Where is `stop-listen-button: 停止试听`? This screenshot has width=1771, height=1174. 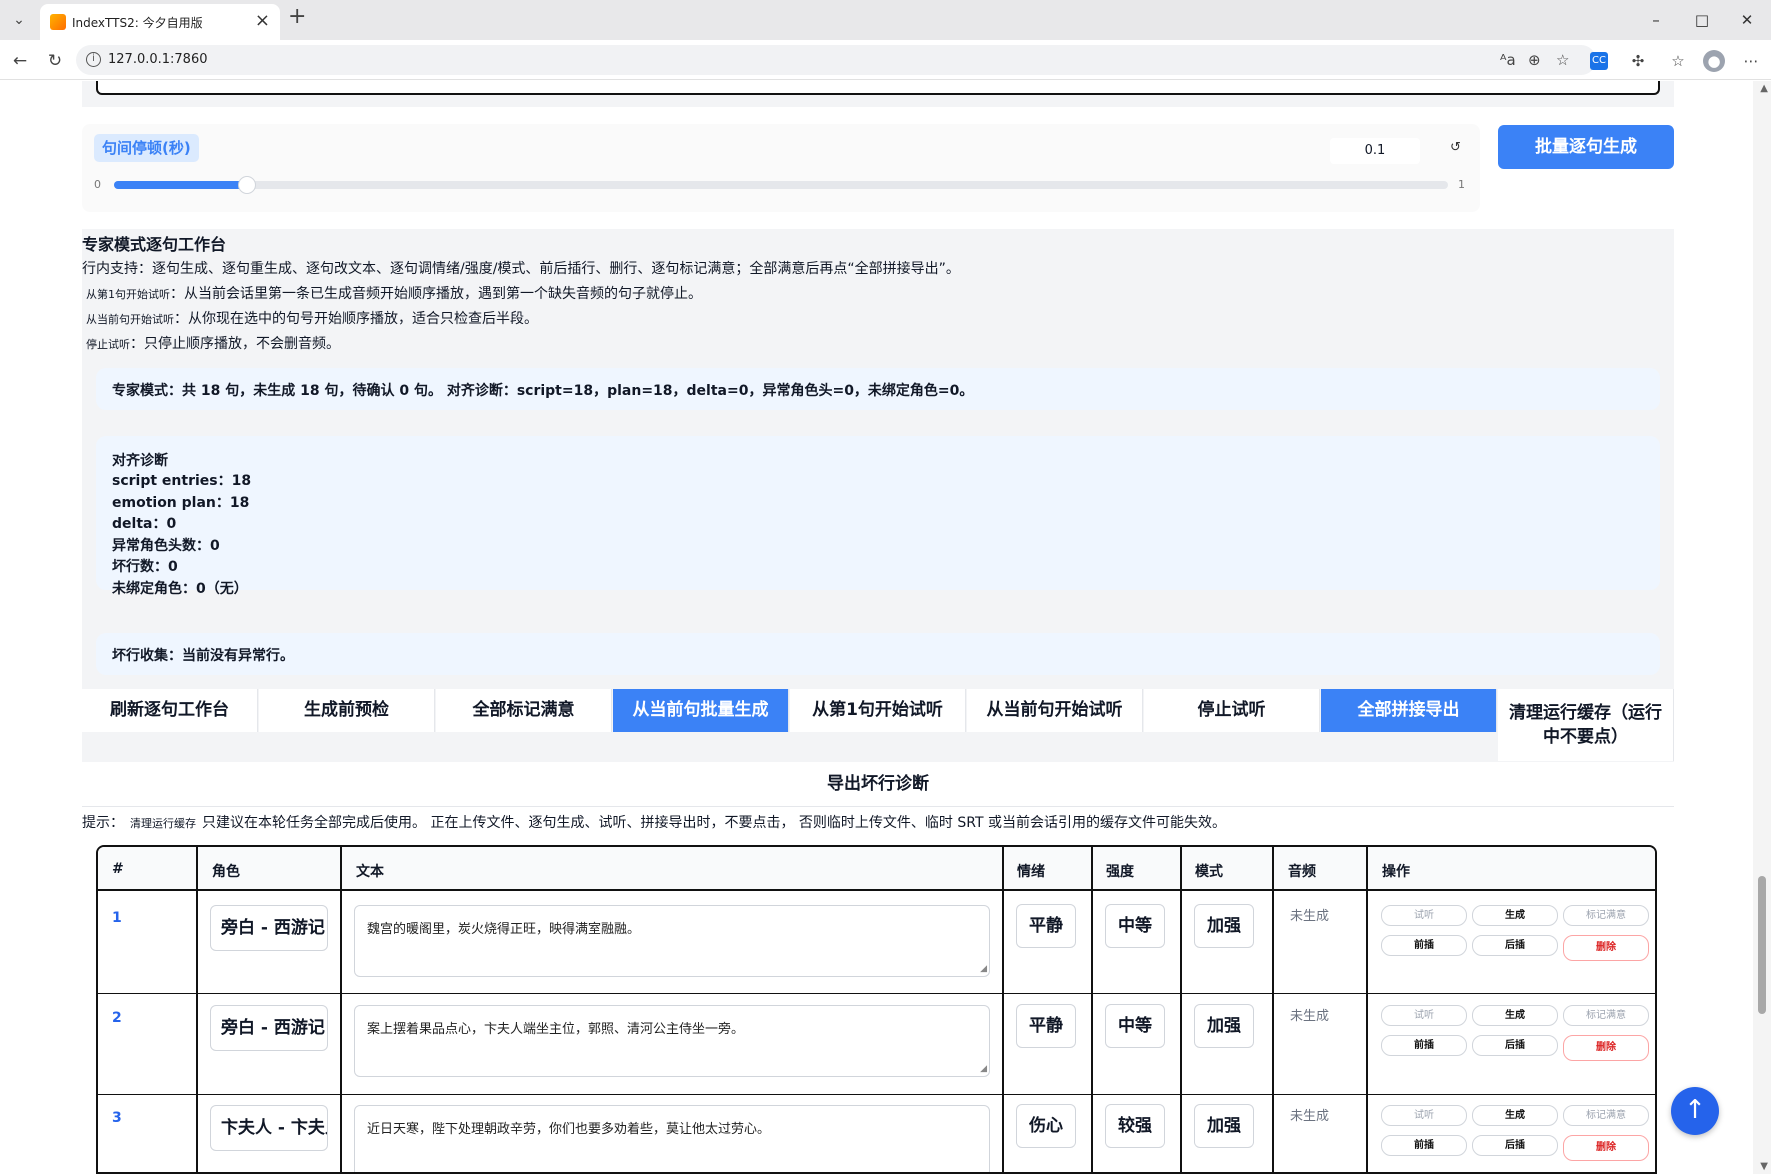
stop-listen-button: 停止试听 is located at coordinates (1232, 710).